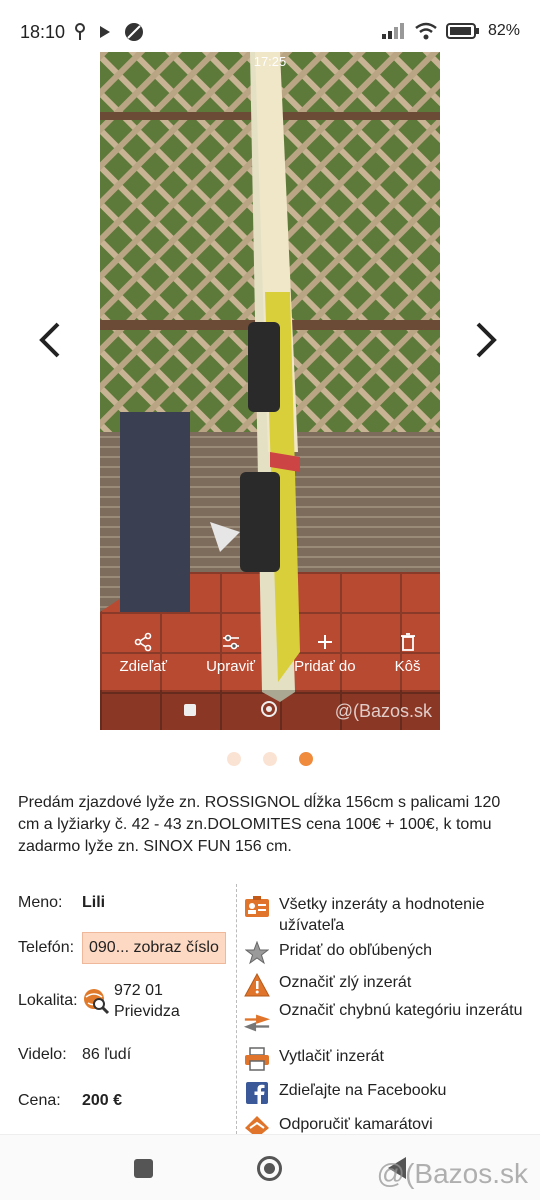 This screenshot has height=1200, width=540. I want to click on printer-icon, so click(257, 1059).